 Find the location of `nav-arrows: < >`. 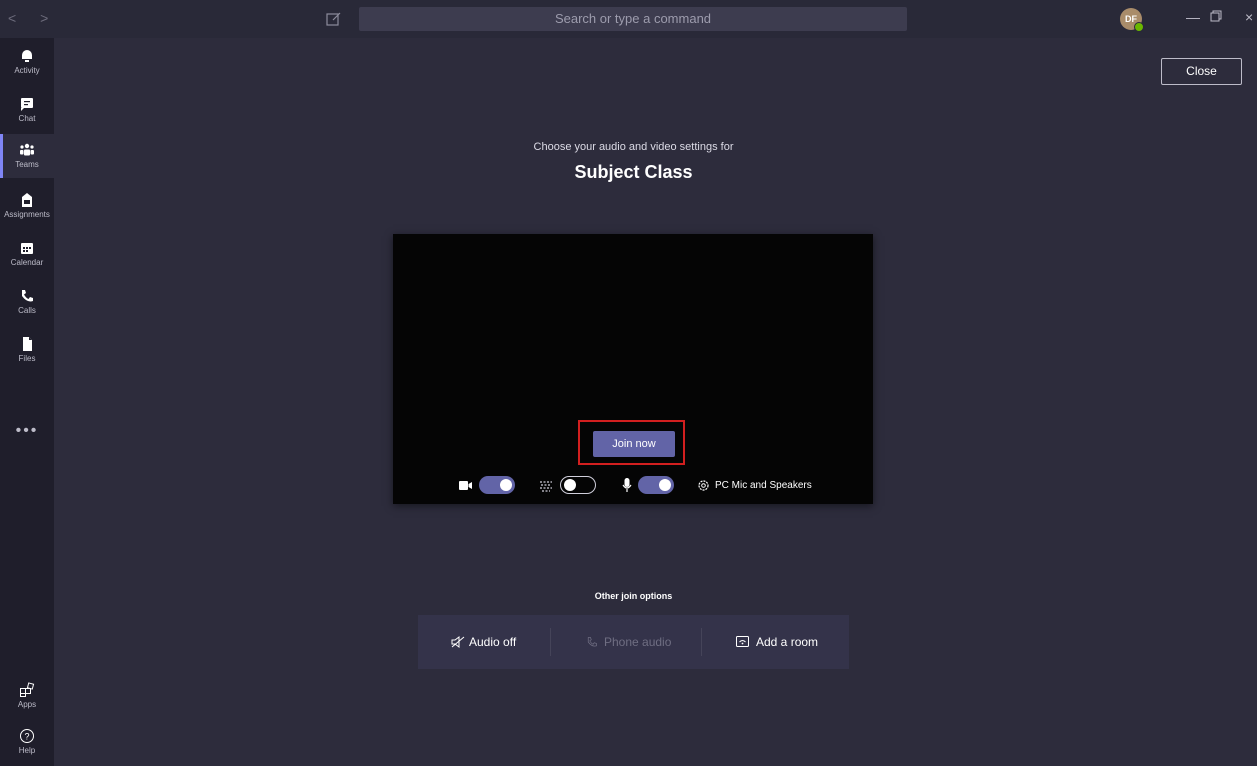

nav-arrows: < > is located at coordinates (33, 18).